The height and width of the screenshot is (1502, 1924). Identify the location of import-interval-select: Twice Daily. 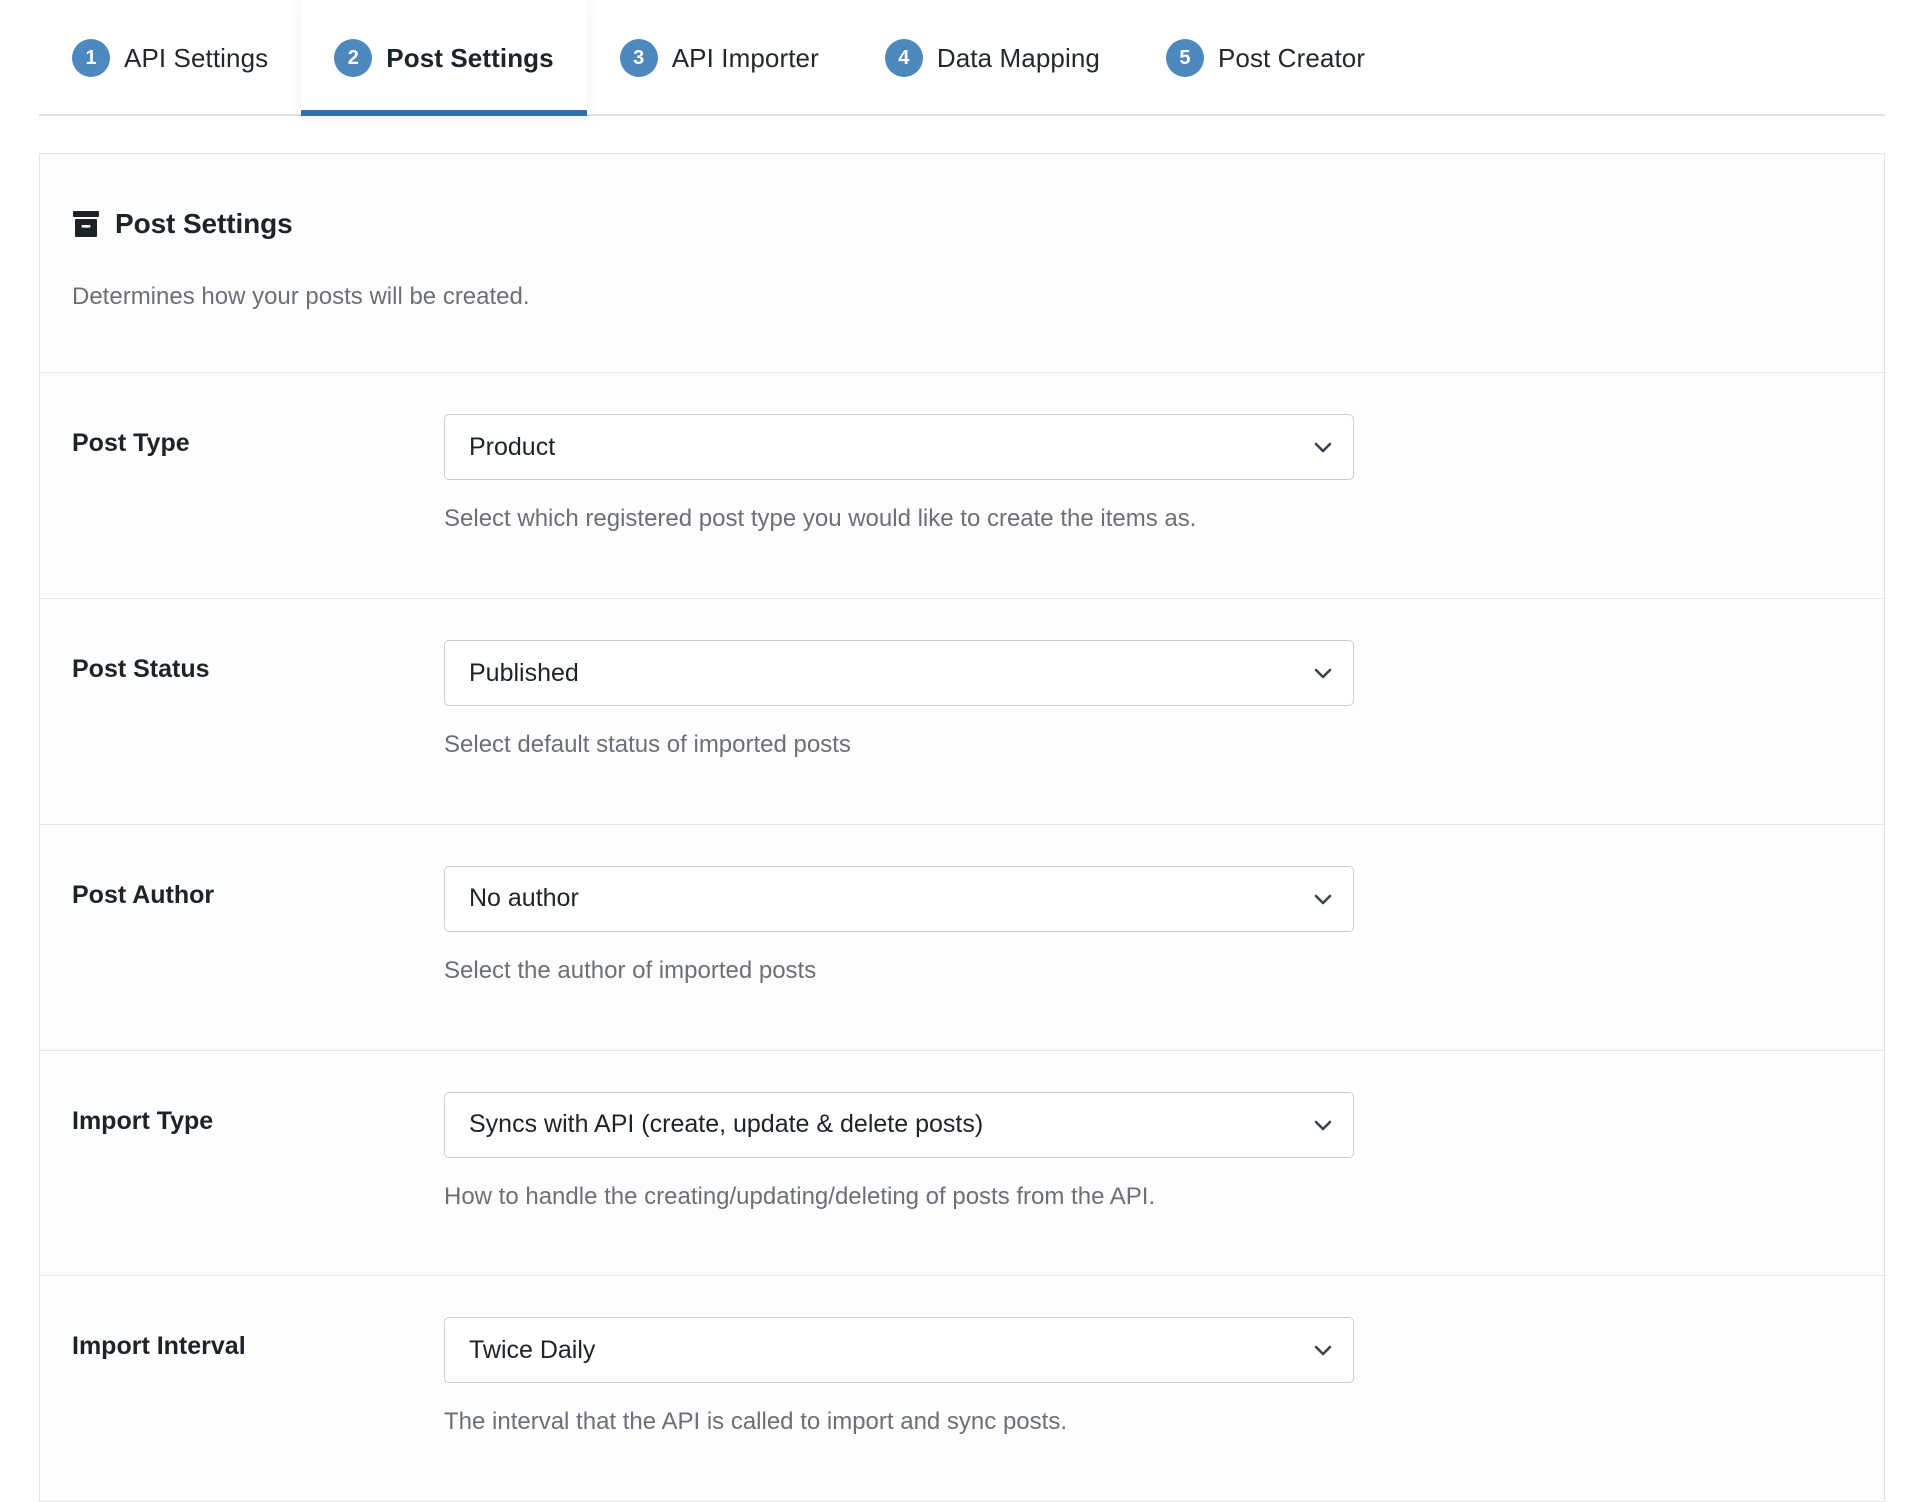
(899, 1350).